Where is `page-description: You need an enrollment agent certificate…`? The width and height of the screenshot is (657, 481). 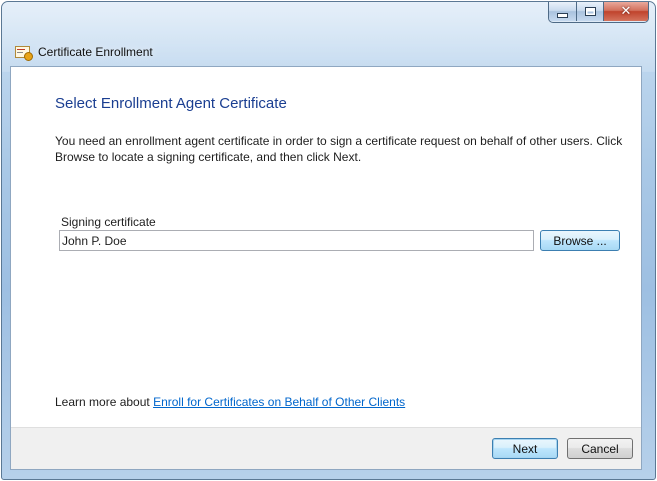 page-description: You need an enrollment agent certificate… is located at coordinates (339, 149).